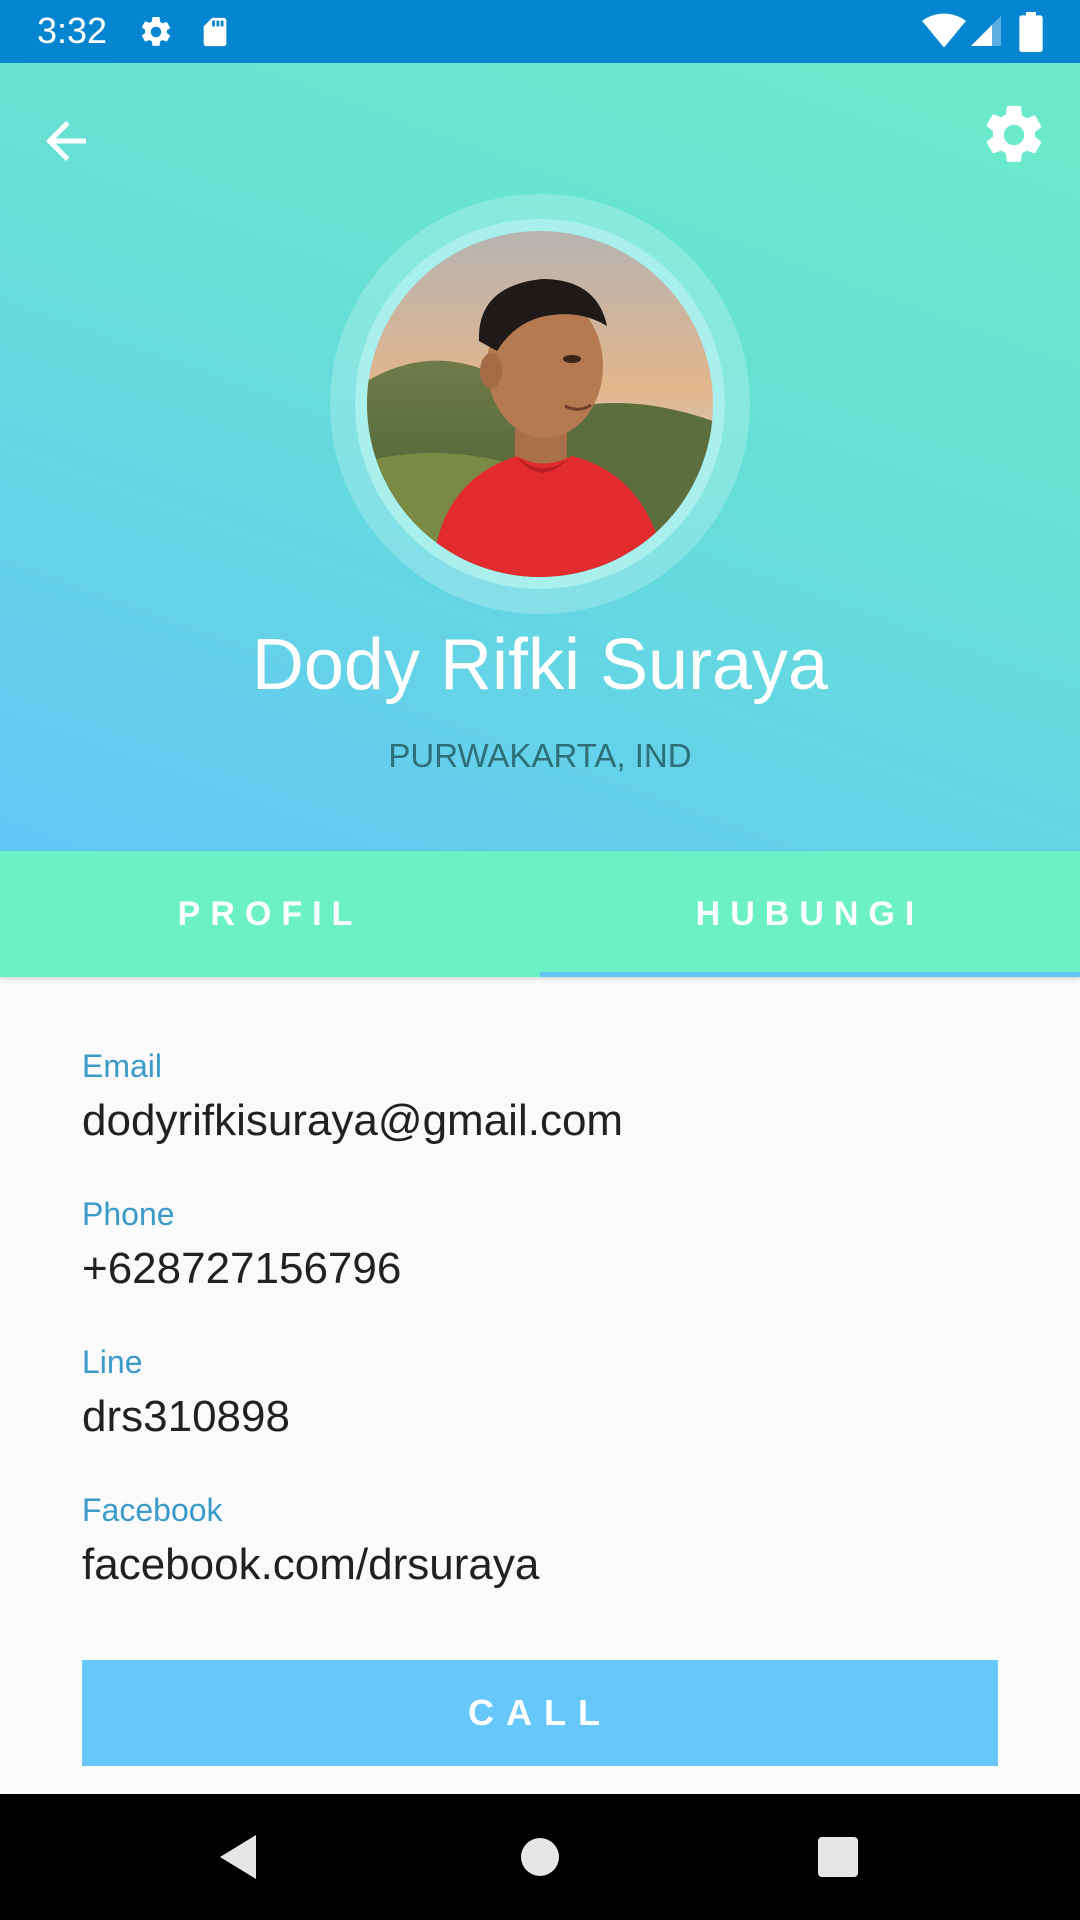 This screenshot has height=1920, width=1080. What do you see at coordinates (540, 31) in the screenshot?
I see `status-bar: 3:32` at bounding box center [540, 31].